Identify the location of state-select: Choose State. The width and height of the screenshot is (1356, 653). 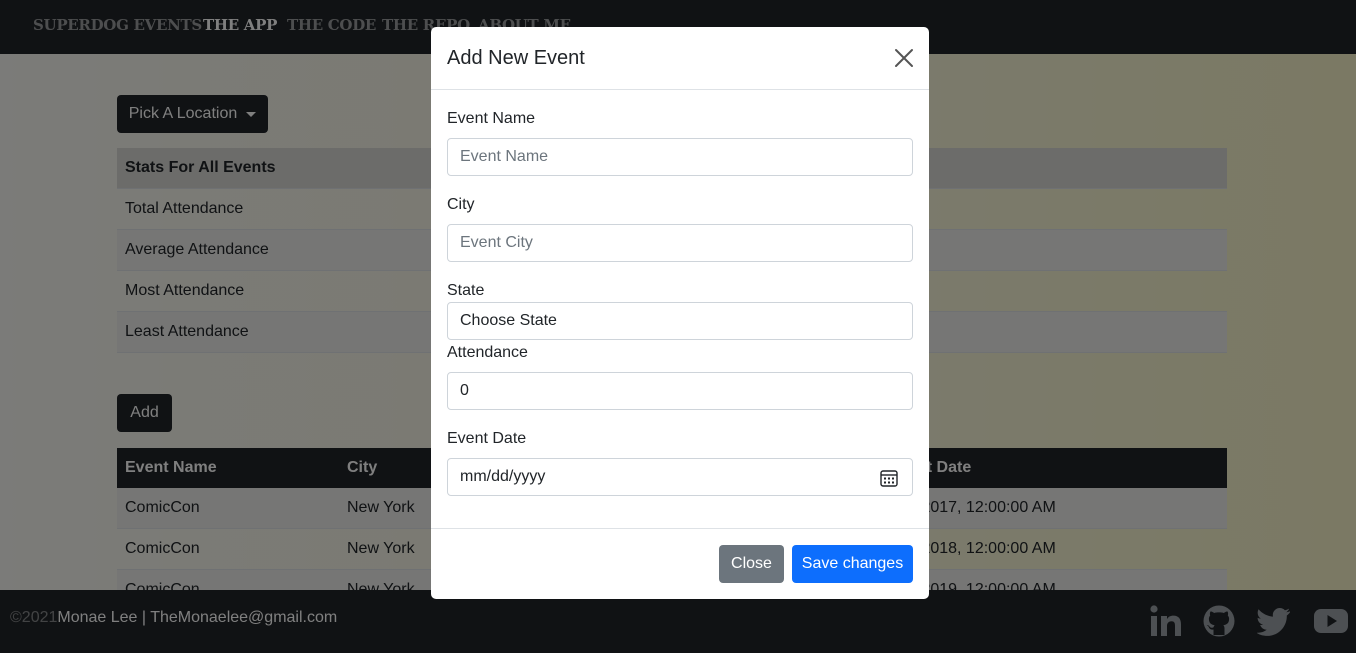
(680, 321).